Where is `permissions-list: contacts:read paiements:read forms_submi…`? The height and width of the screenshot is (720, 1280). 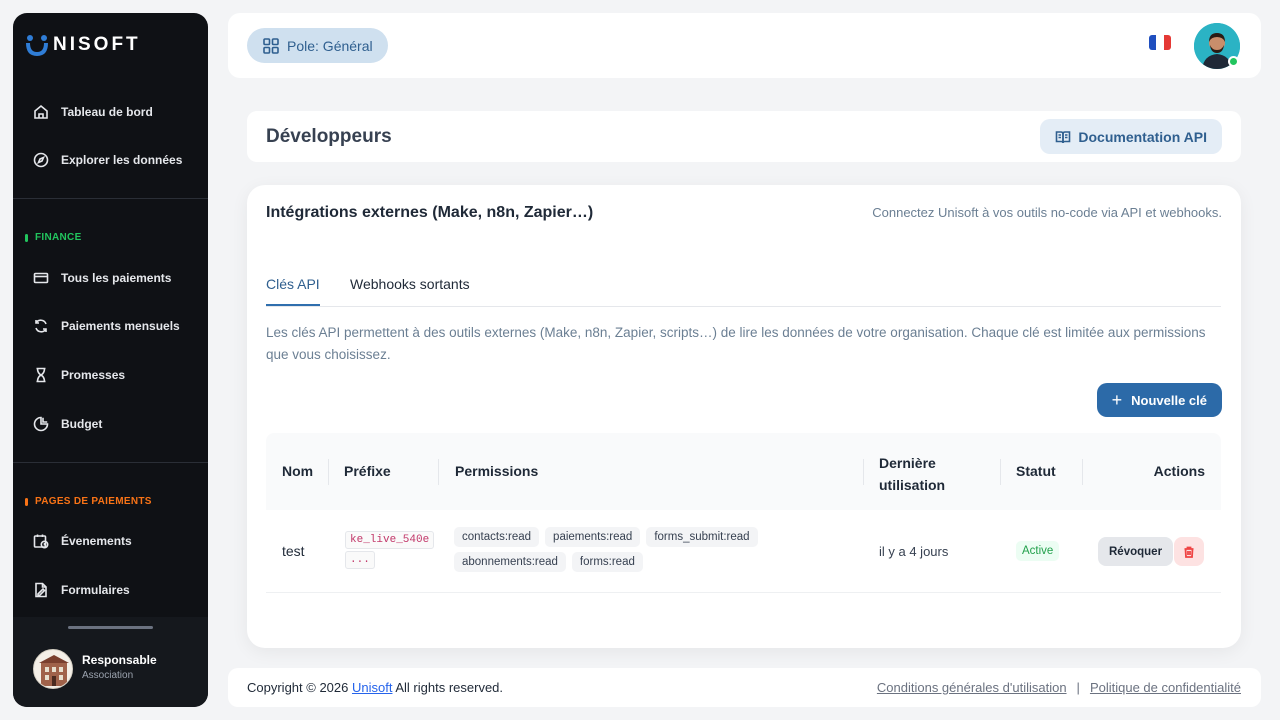
permissions-list: contacts:read paiements:read forms_submi… is located at coordinates (614, 549).